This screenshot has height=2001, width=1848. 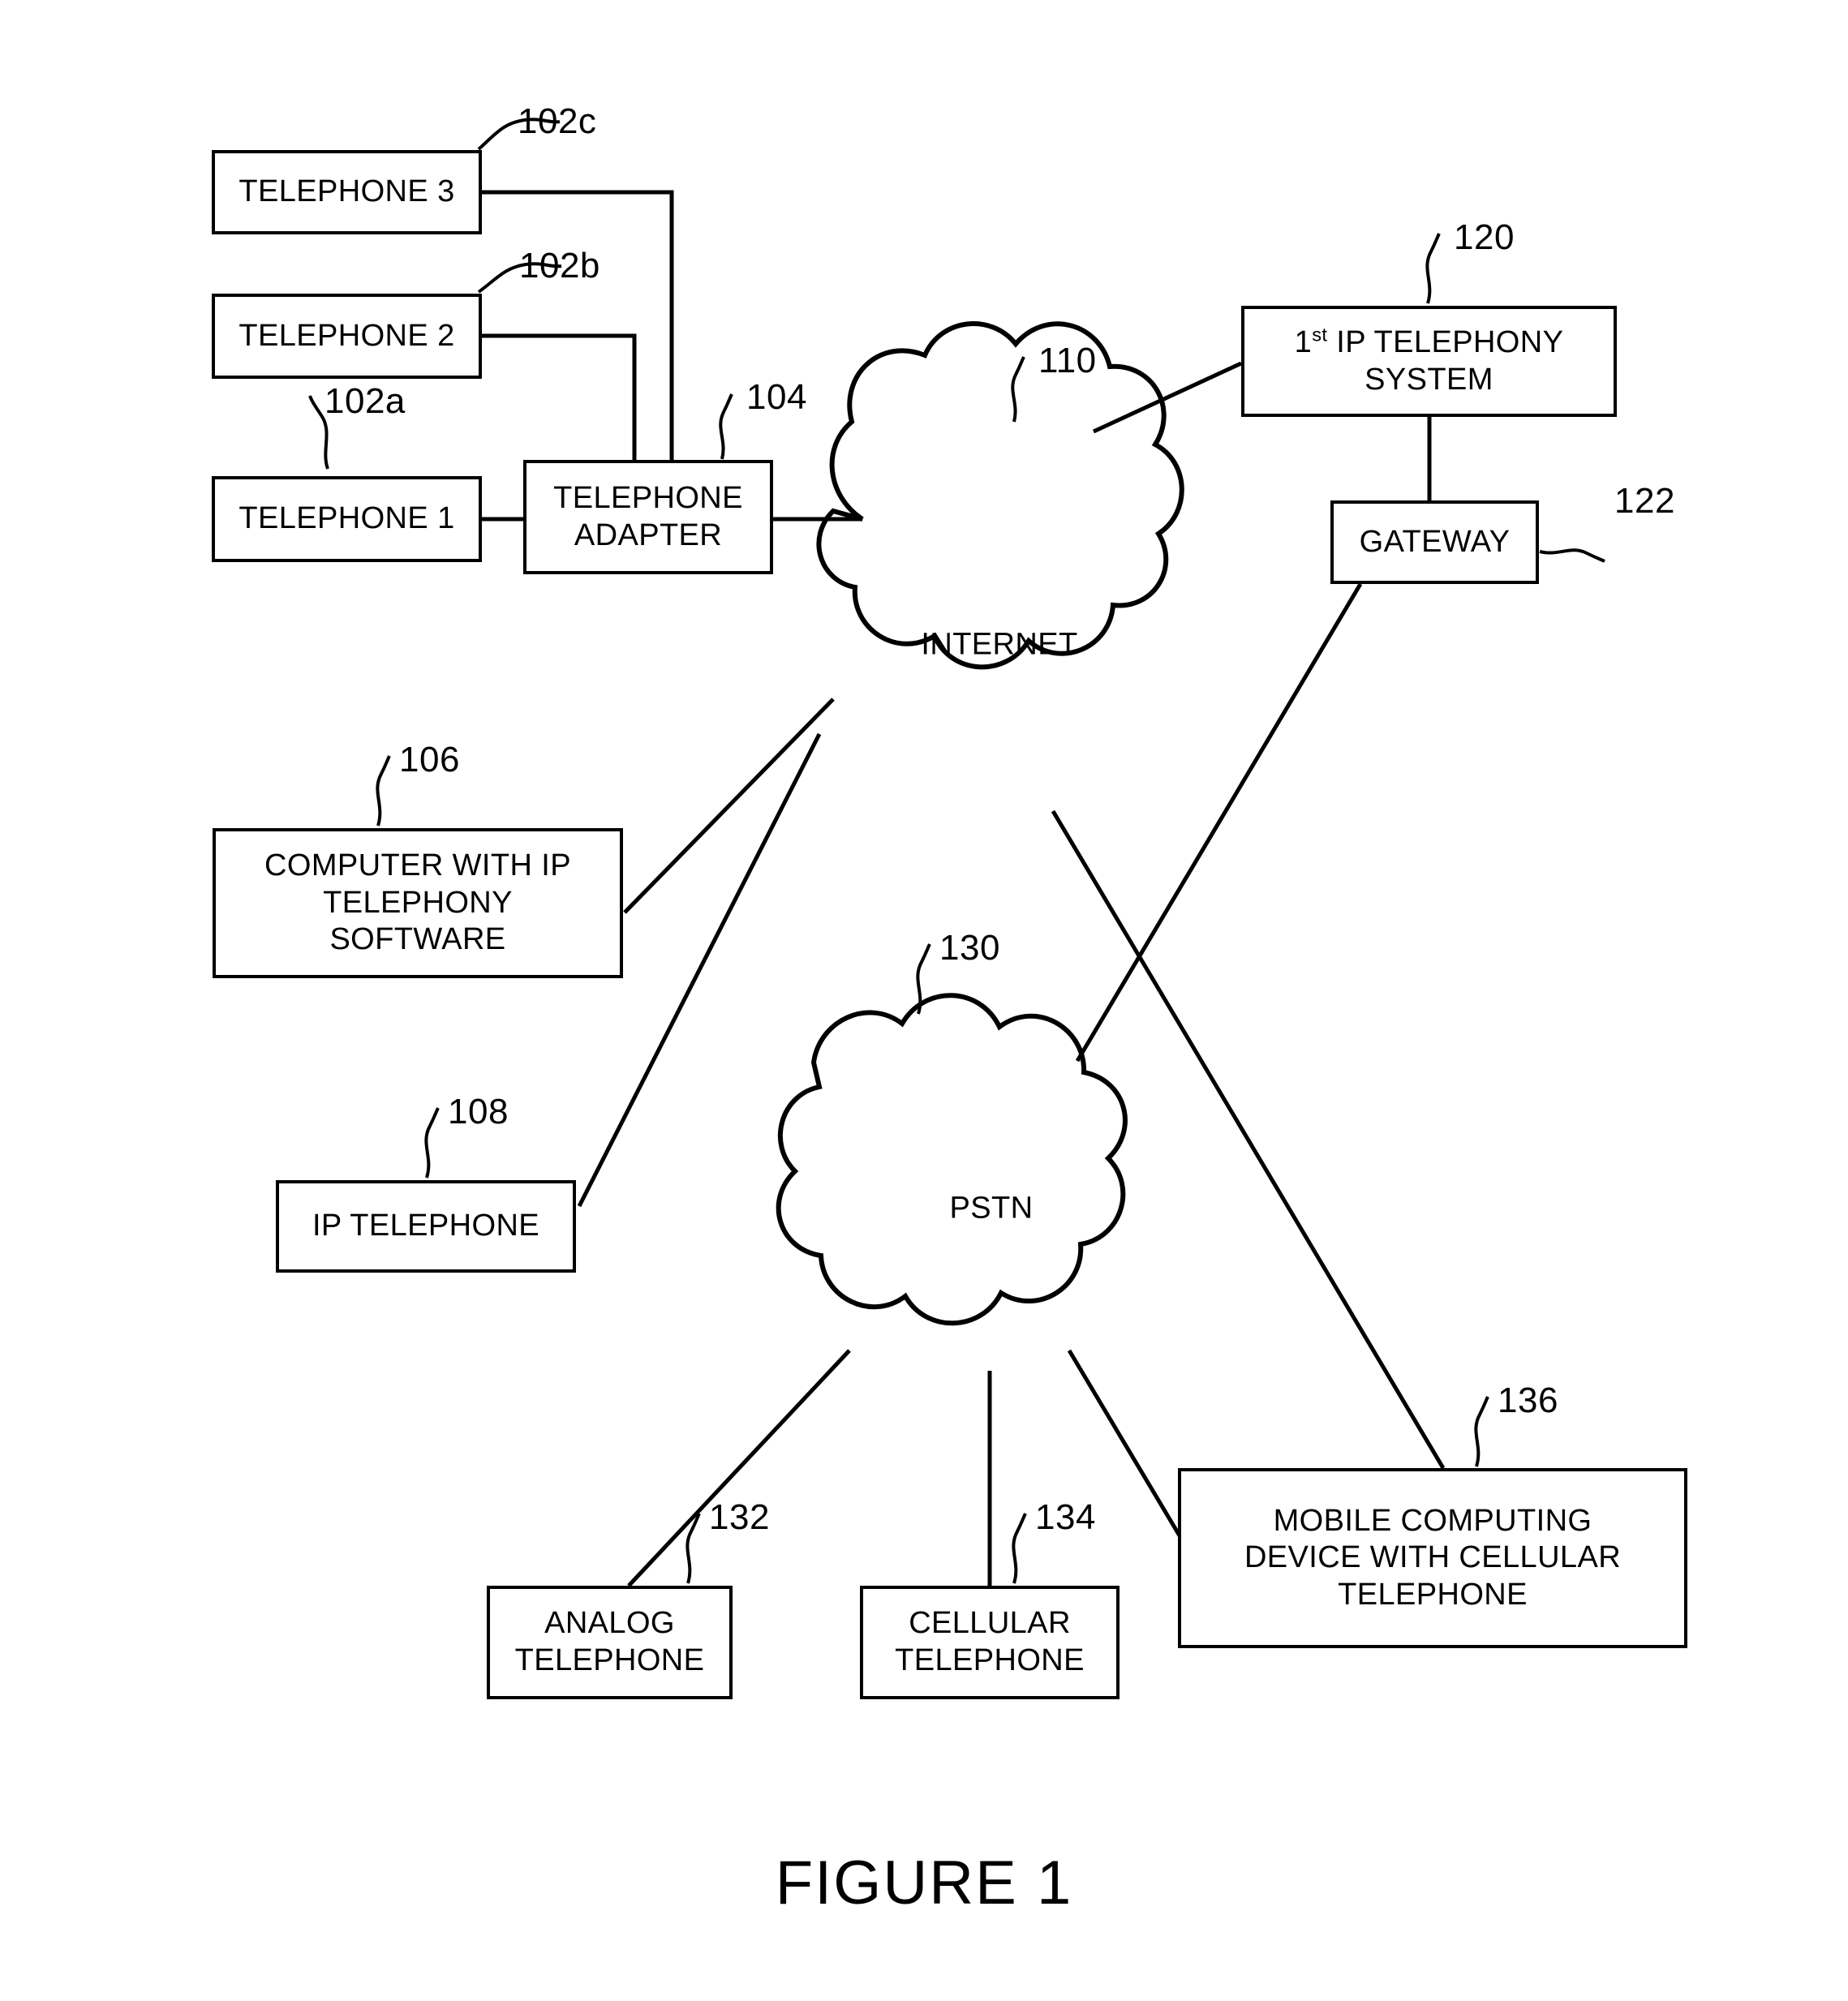 What do you see at coordinates (776, 397) in the screenshot?
I see `ref-numeral-104: 104` at bounding box center [776, 397].